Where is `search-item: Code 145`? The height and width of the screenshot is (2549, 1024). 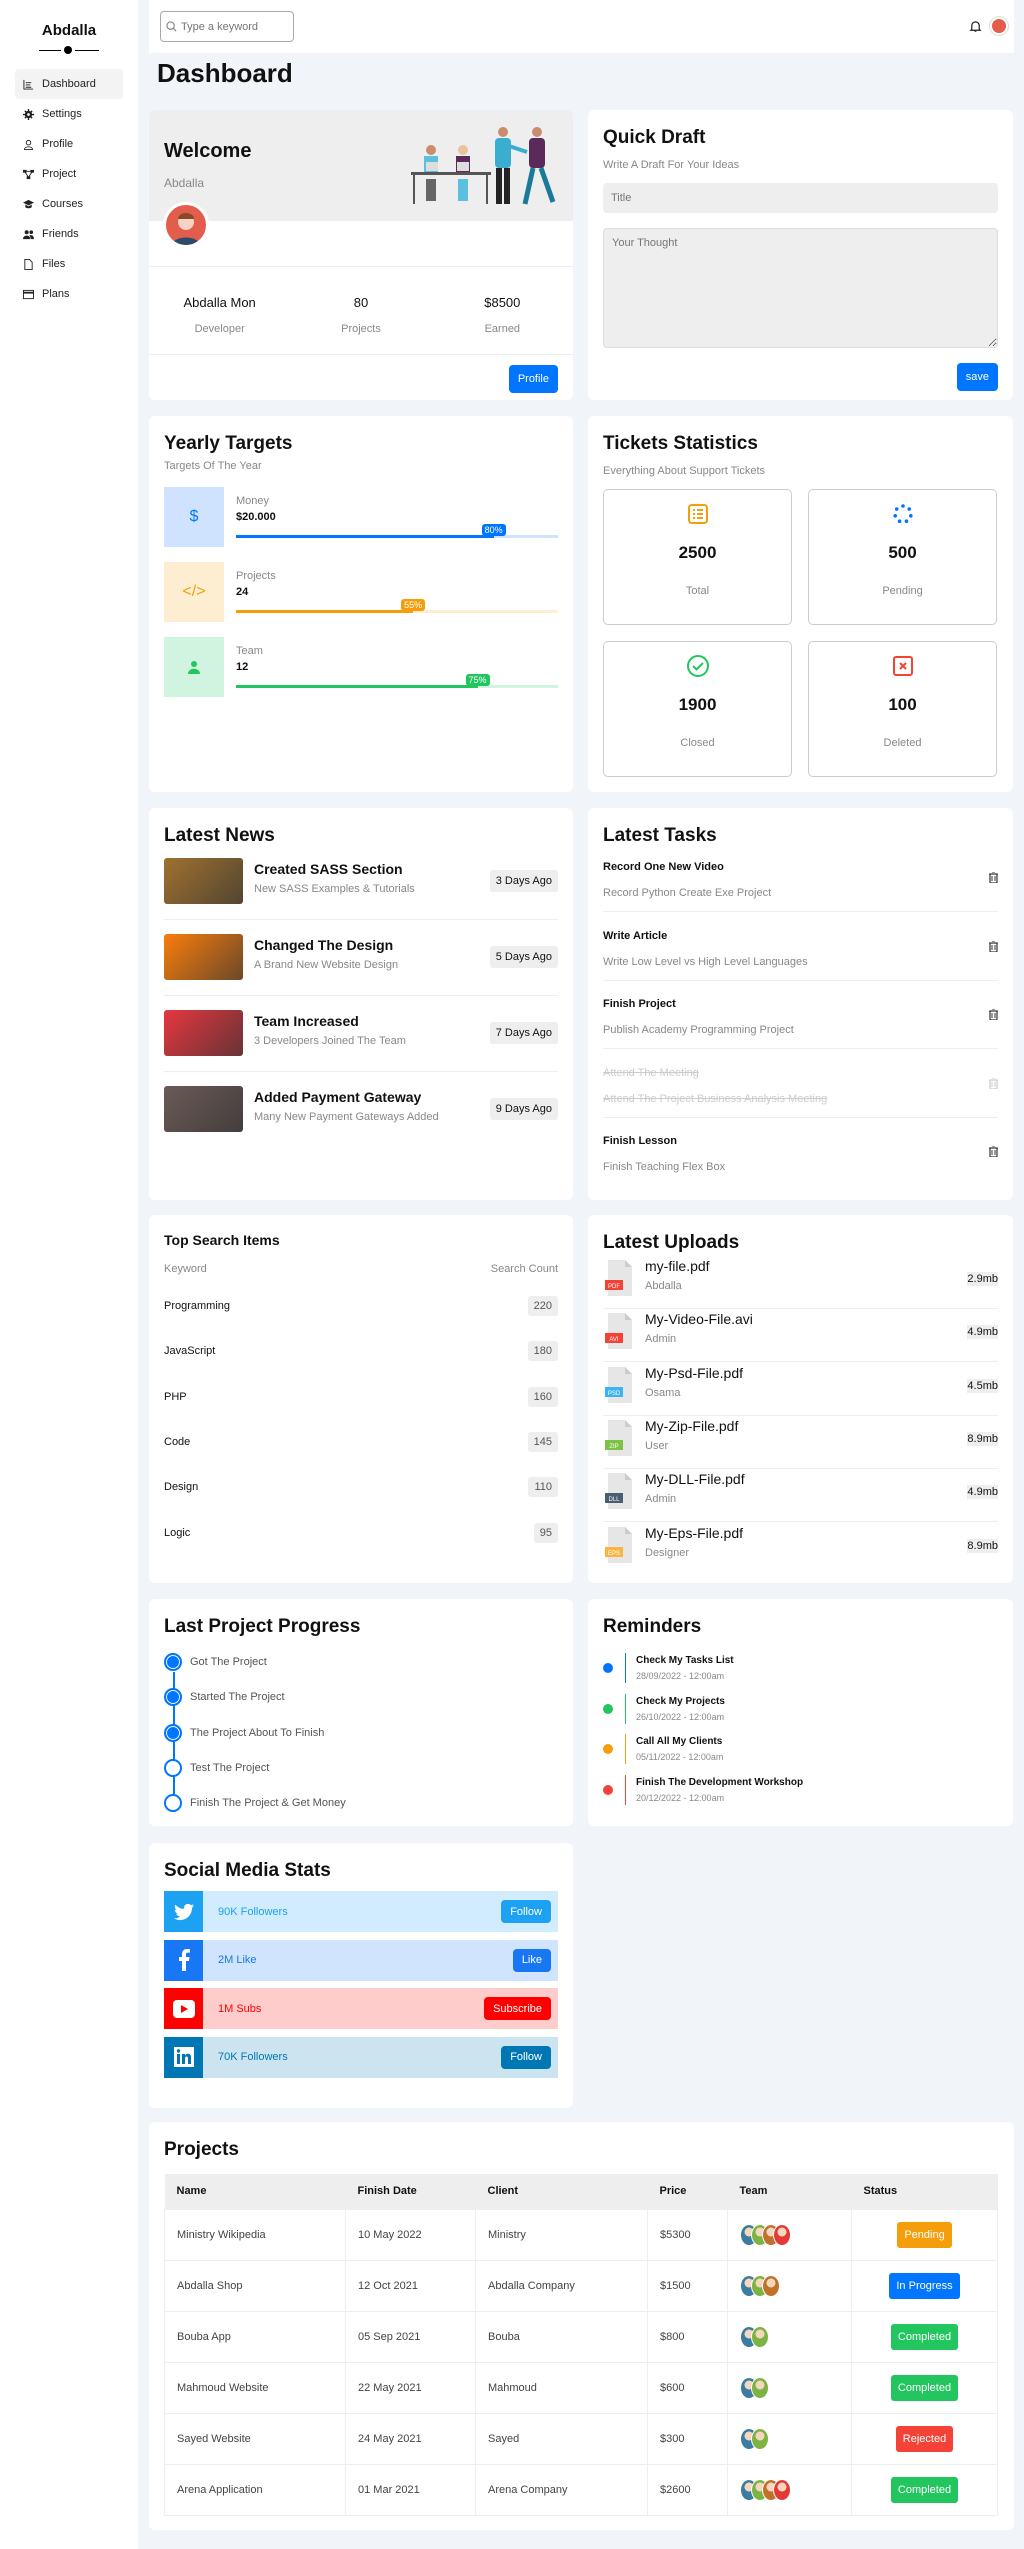 search-item: Code 145 is located at coordinates (361, 1442).